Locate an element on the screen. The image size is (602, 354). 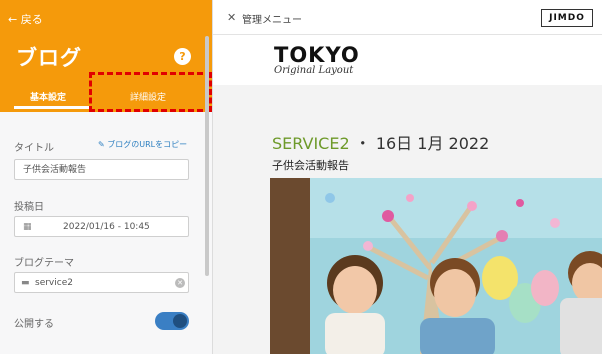
jimdo-logo: JIMDO is located at coordinates (567, 18).